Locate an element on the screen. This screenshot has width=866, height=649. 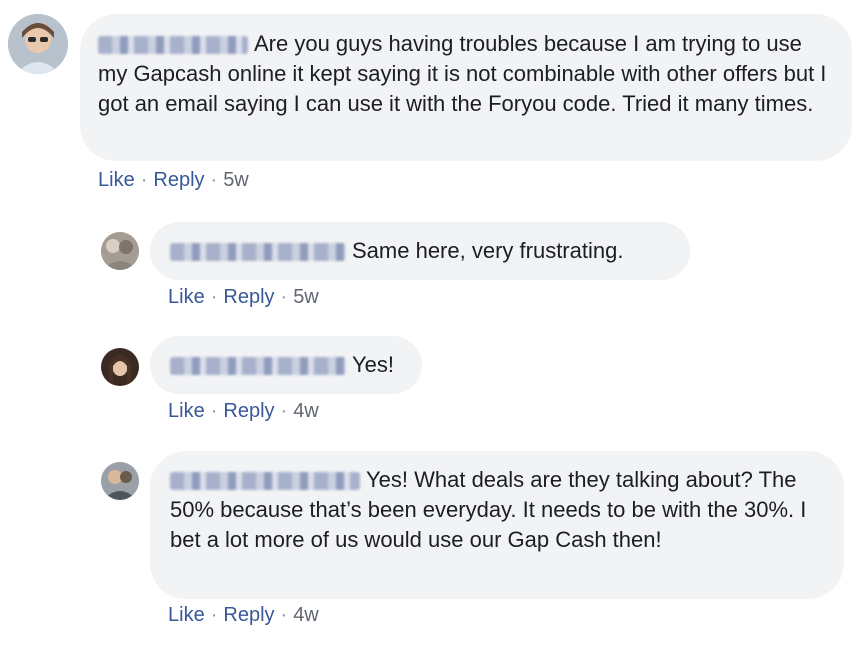
comment-text: Yes! is located at coordinates (373, 364).